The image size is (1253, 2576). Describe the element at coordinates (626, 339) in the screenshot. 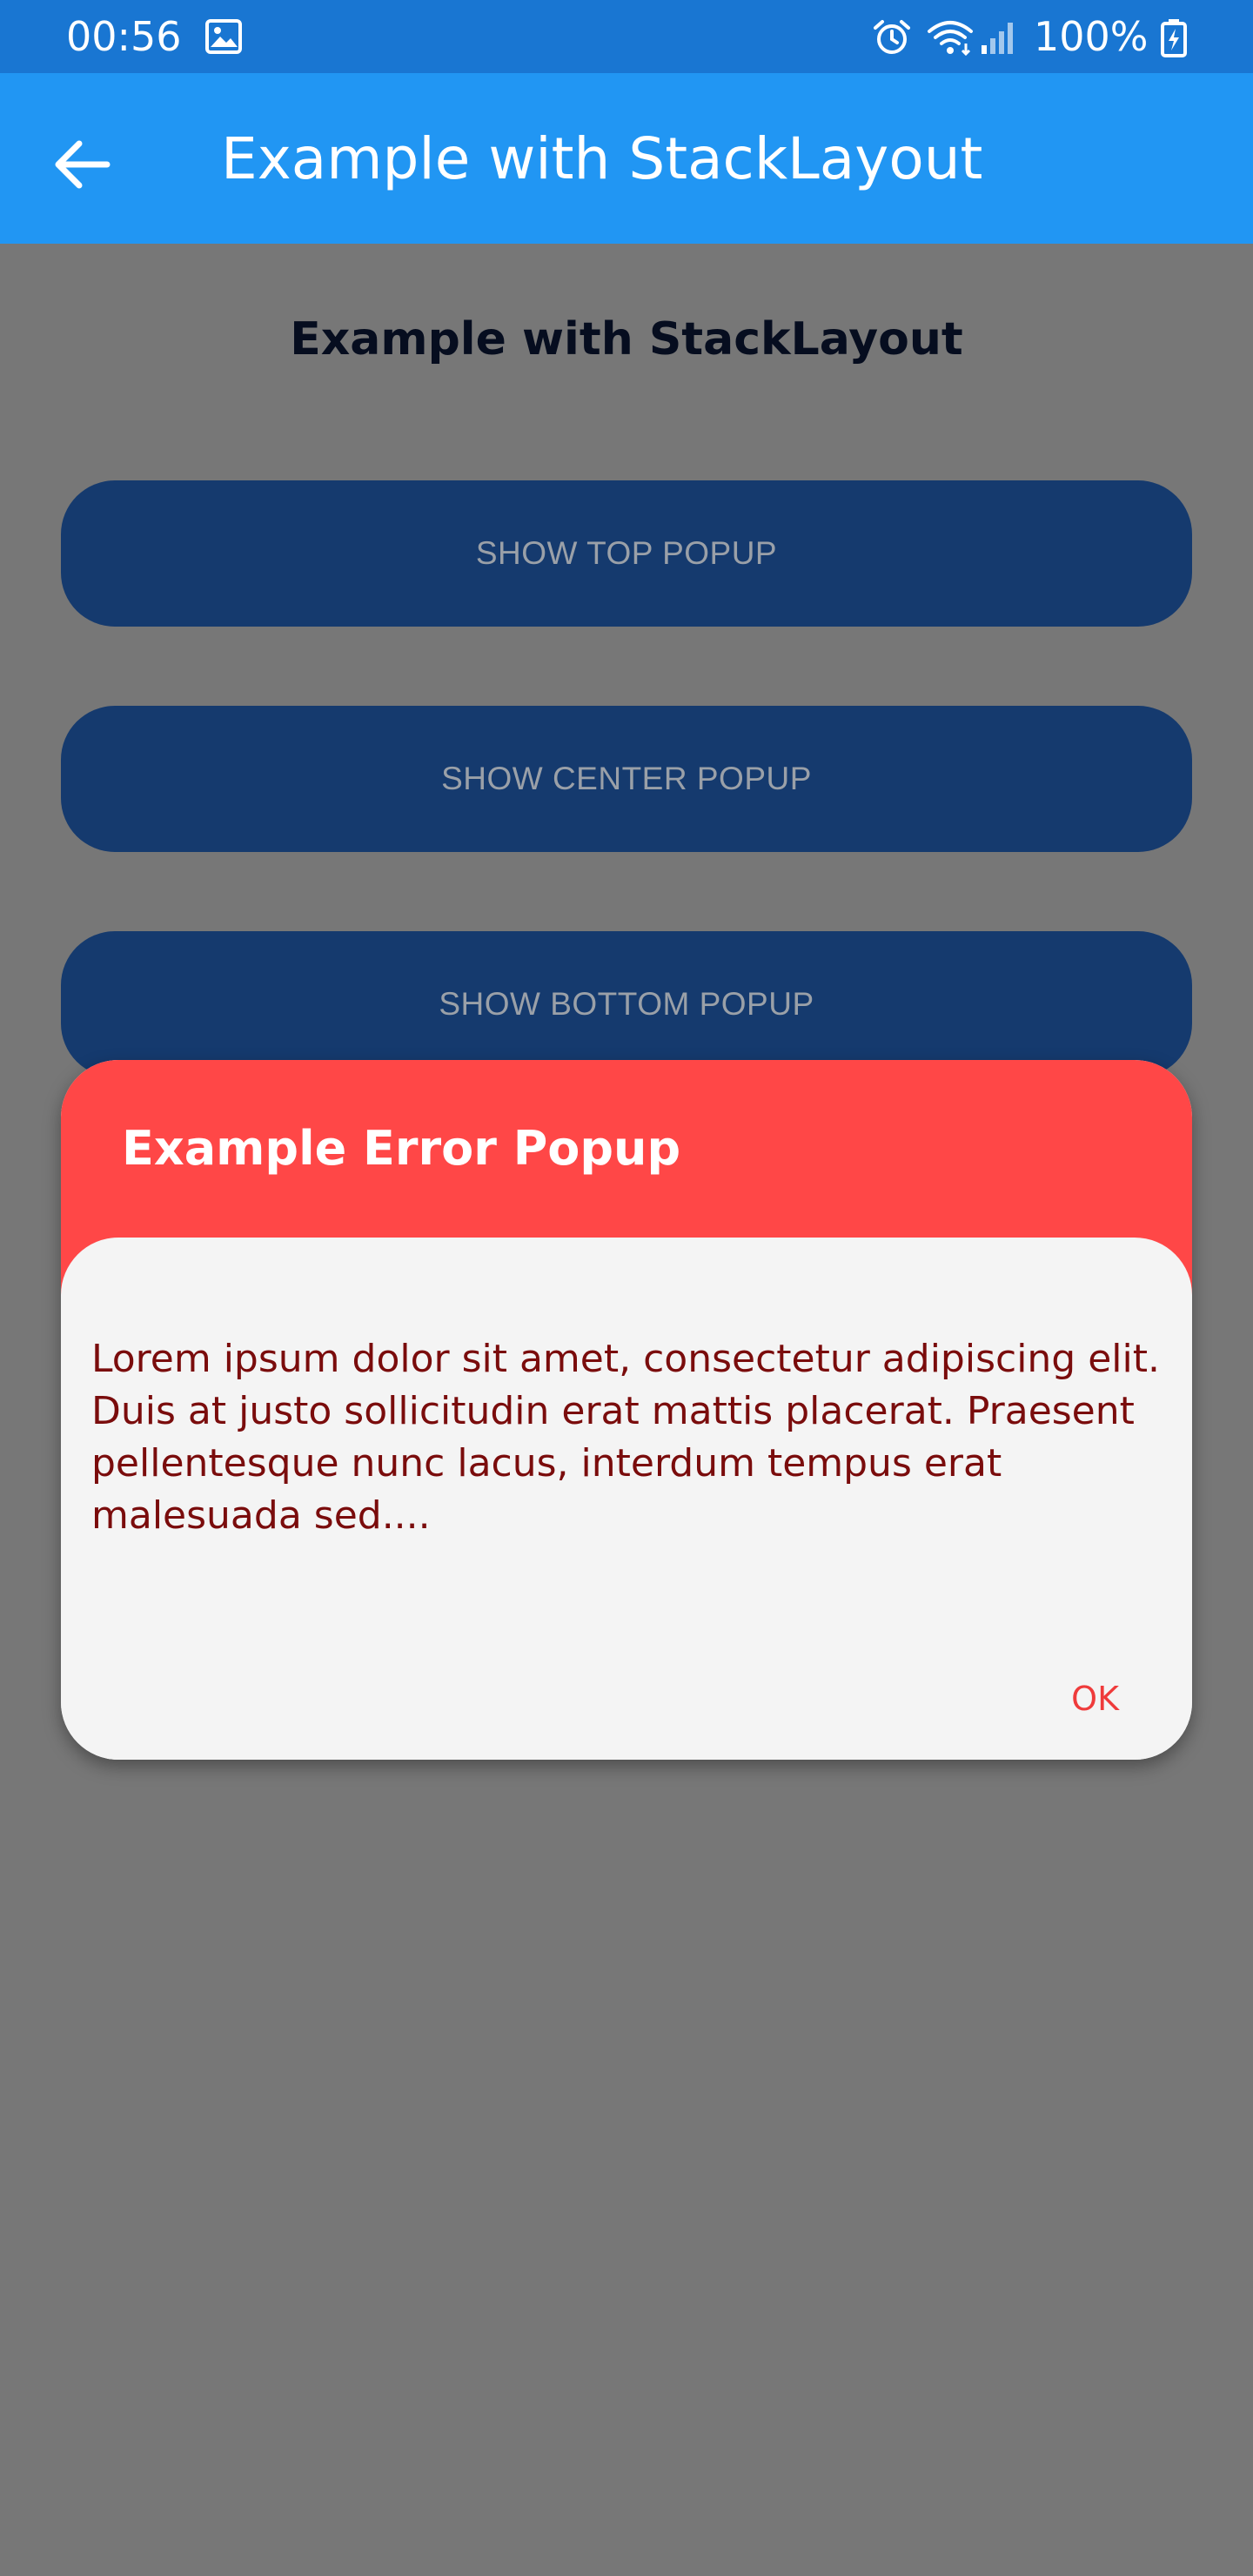

I see `page-heading: Example with StackLayout` at that location.